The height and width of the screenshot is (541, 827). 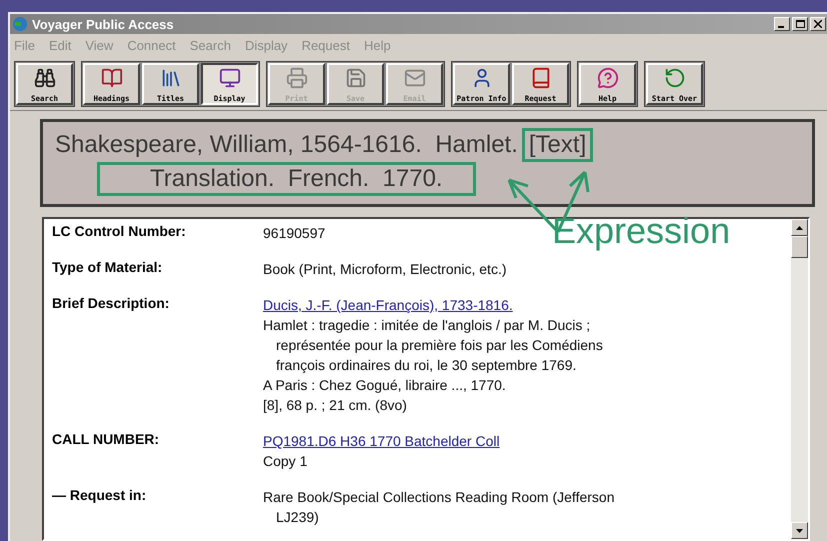 I want to click on menu-item: Search, so click(x=210, y=45).